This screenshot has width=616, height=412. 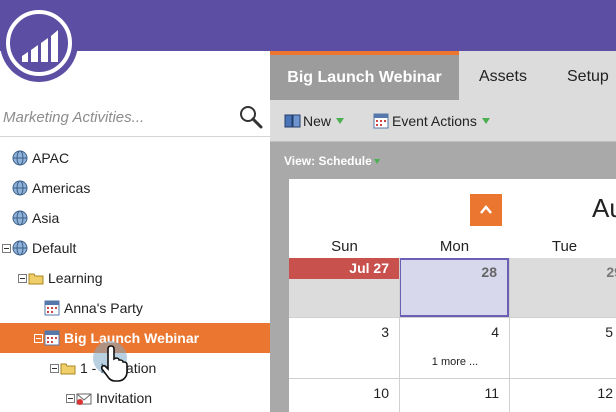 I want to click on calendar-day-10: 10, so click(x=339, y=393).